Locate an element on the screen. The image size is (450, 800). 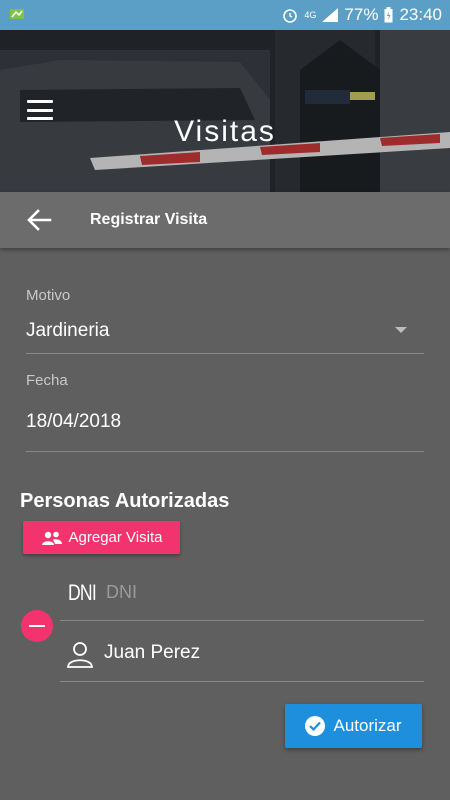
add-visit-label: Agregar Visita is located at coordinates (115, 537).